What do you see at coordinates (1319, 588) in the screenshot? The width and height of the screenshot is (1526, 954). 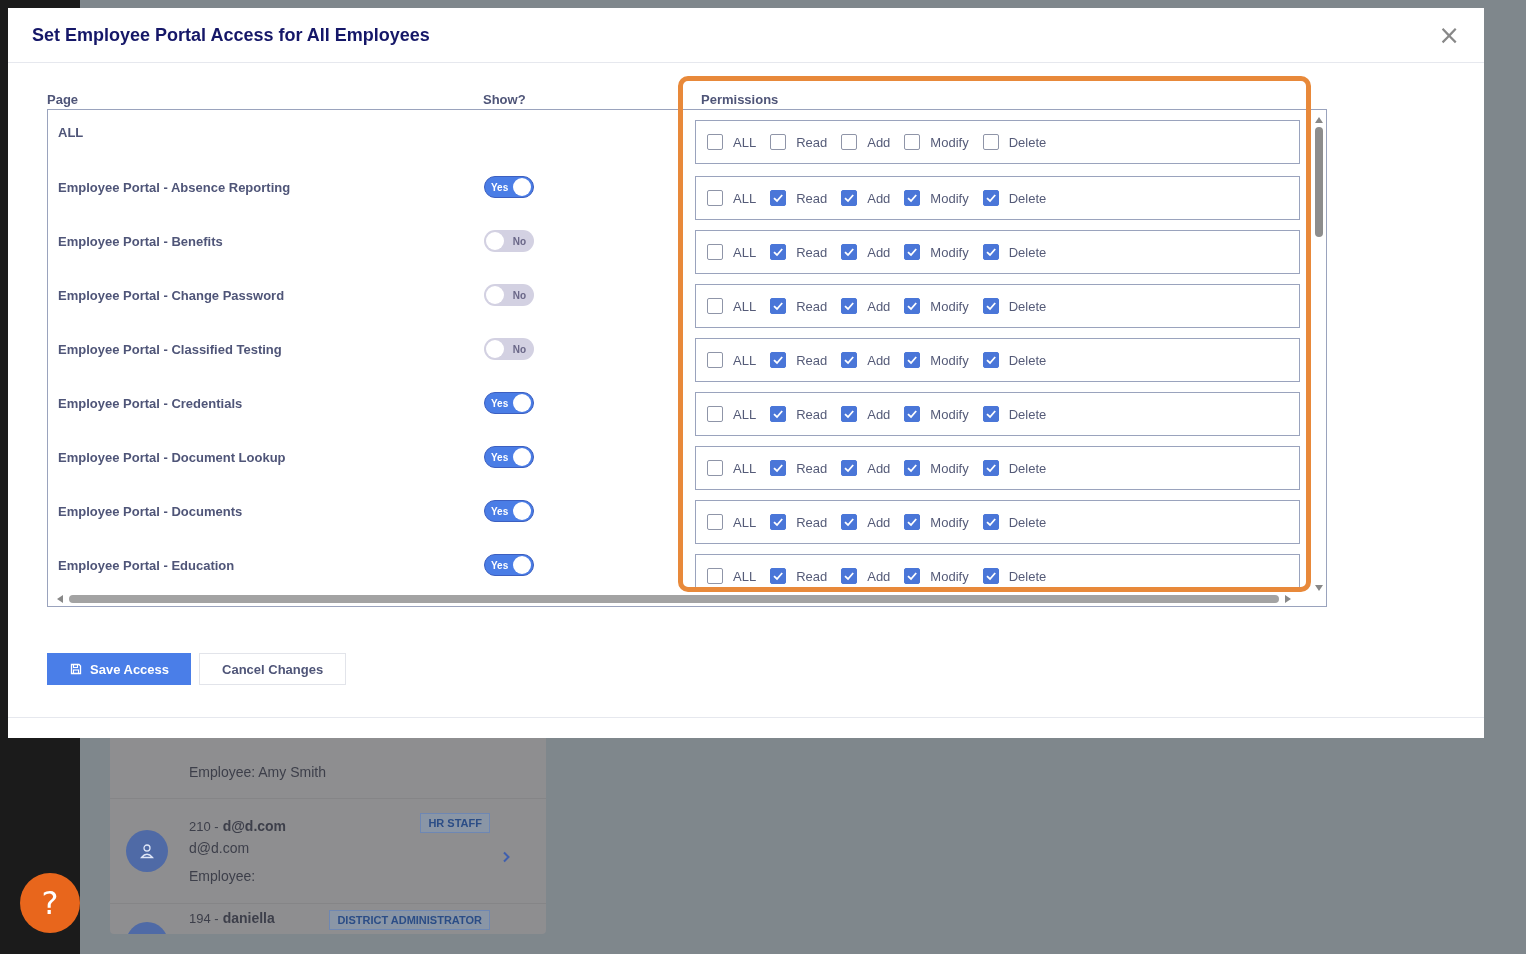 I see `scroll-down-icon` at bounding box center [1319, 588].